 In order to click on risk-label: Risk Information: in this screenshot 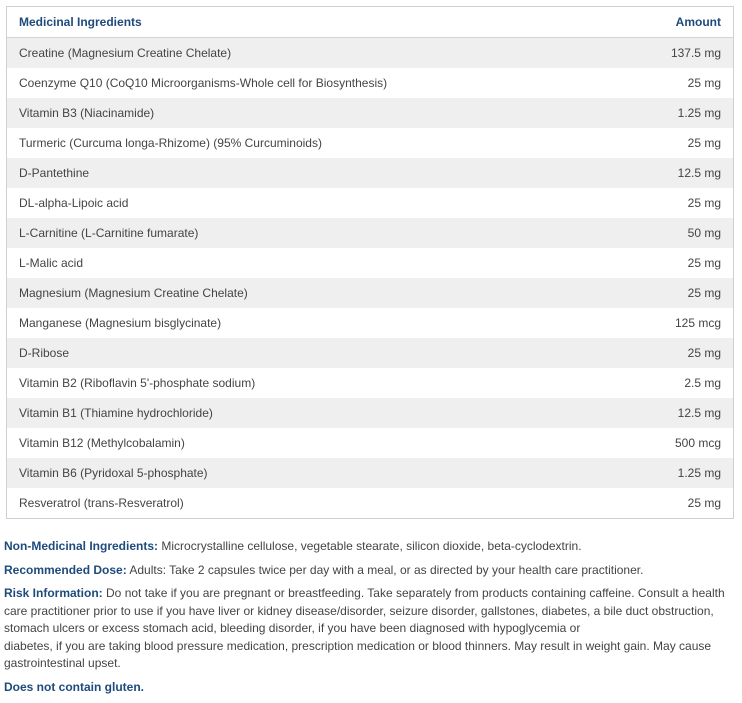, I will do `click(53, 593)`.